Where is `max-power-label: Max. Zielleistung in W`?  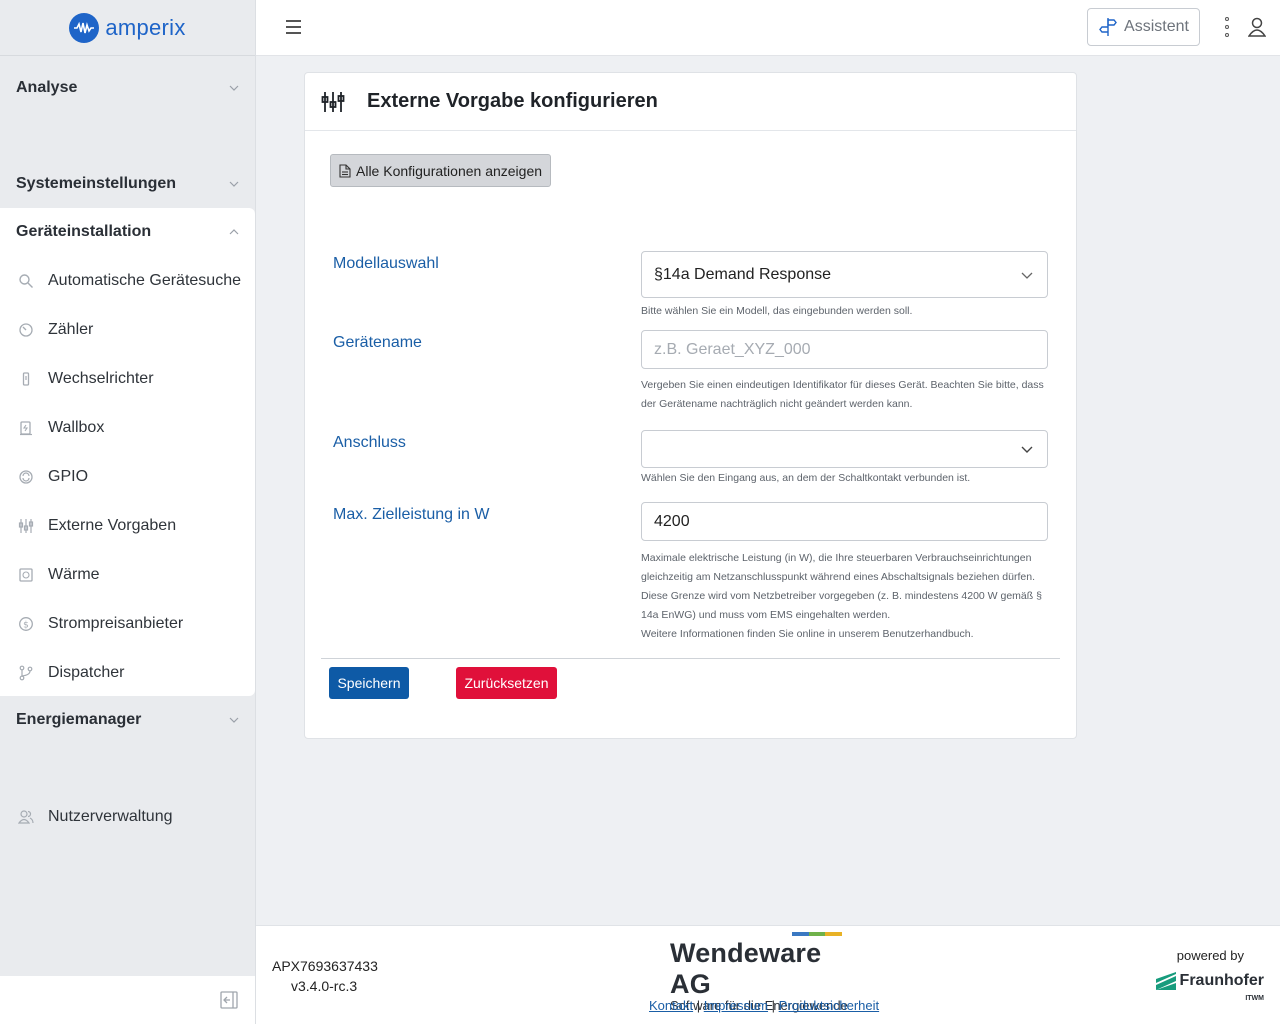 max-power-label: Max. Zielleistung in W is located at coordinates (411, 514).